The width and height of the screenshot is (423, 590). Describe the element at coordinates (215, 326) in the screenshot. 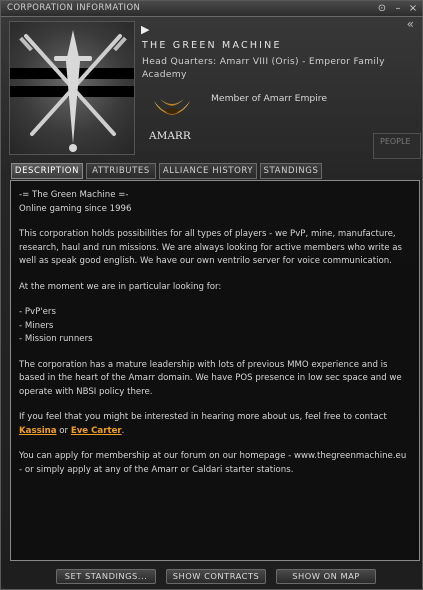

I see `recruitment-list: - PvP'ers - Miners - Mission runners` at that location.